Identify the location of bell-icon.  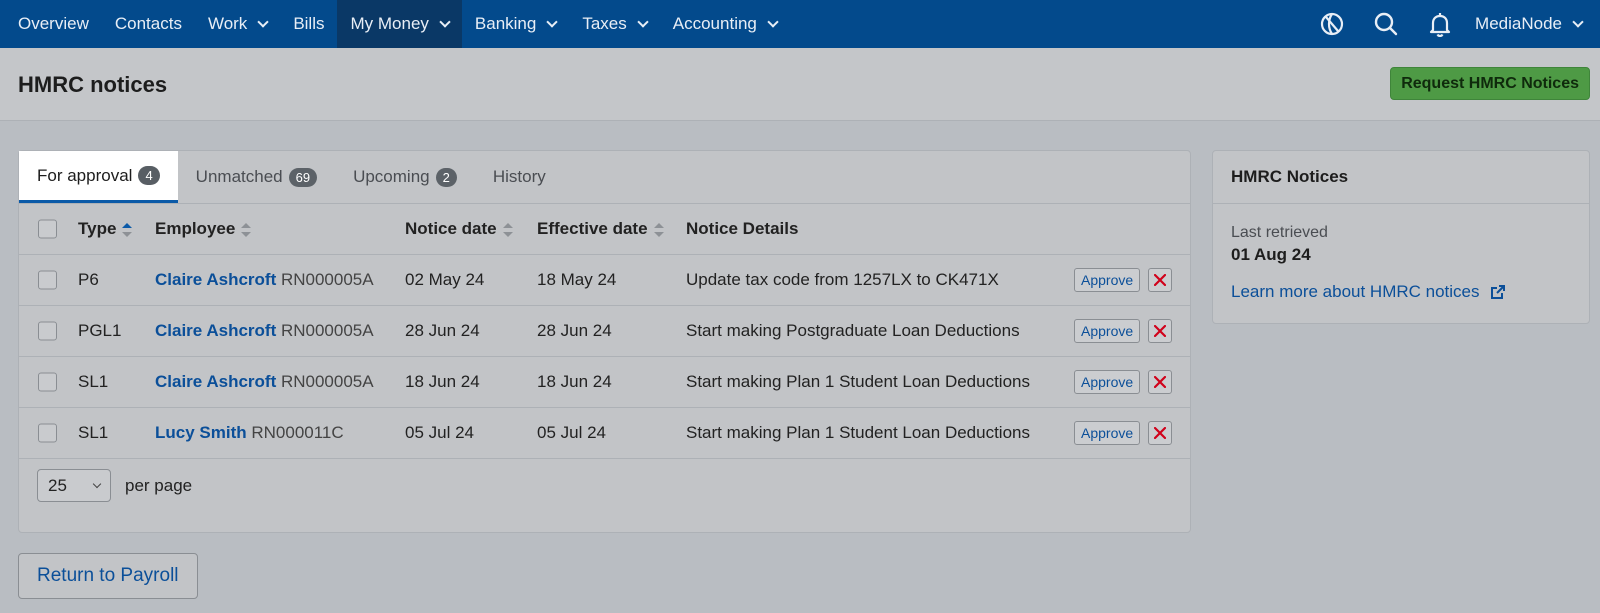
(1440, 24).